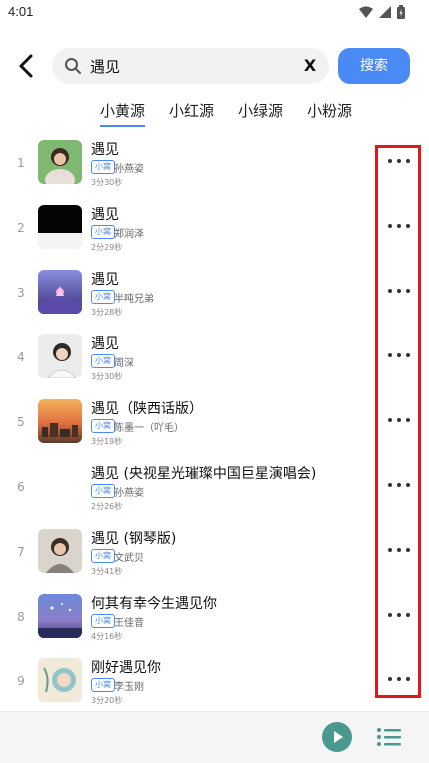 This screenshot has width=429, height=763. I want to click on status-icons, so click(382, 12).